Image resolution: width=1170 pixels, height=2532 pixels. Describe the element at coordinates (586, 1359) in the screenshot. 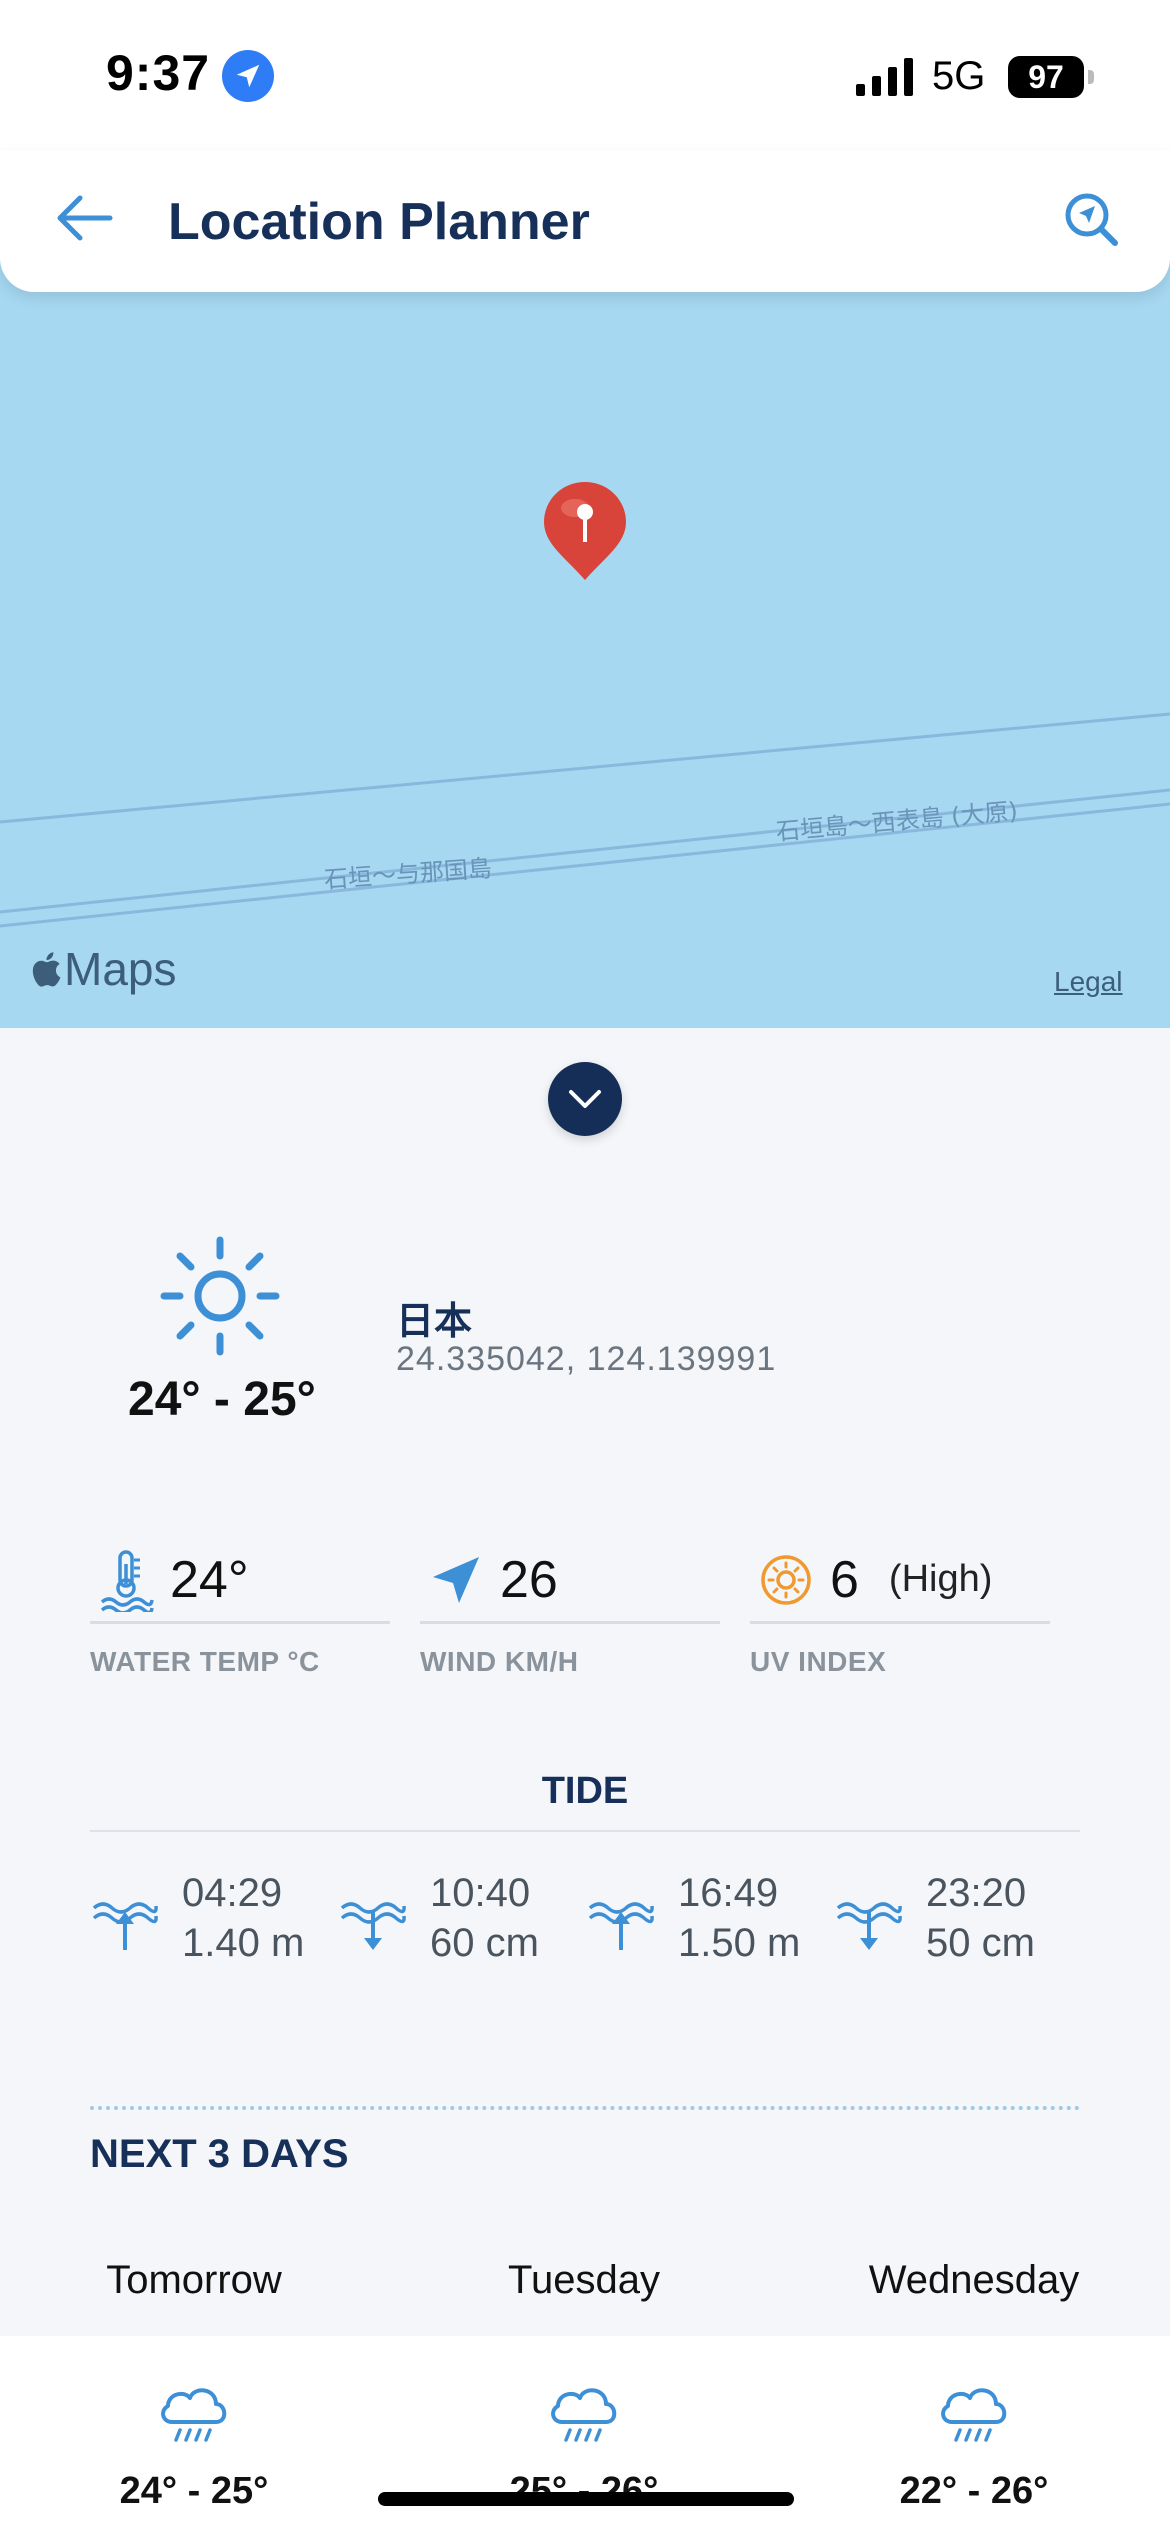

I see `coordinates: 24.335042, 124.139991` at that location.